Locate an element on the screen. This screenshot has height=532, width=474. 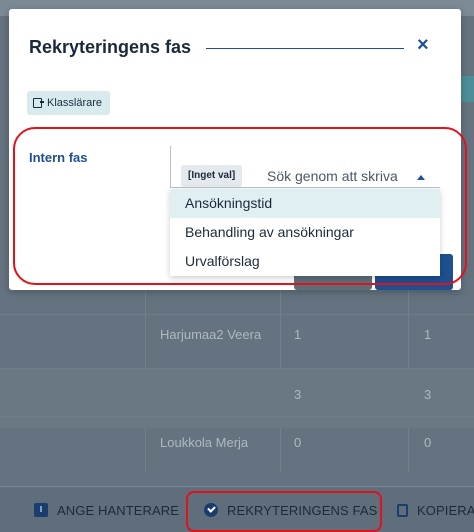
flag-icon is located at coordinates (41, 510).